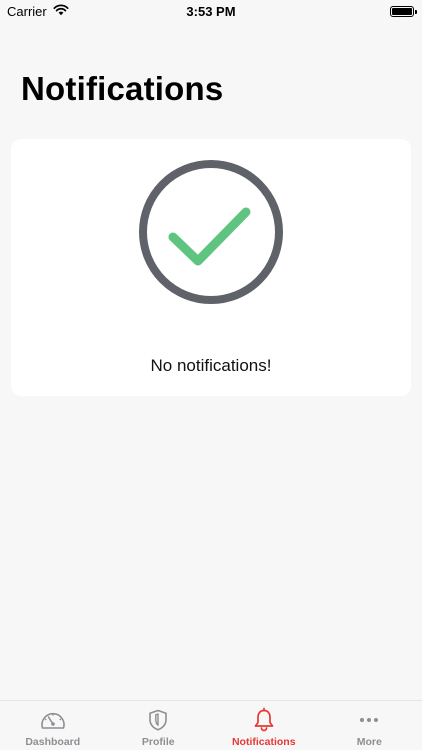 The width and height of the screenshot is (422, 750). I want to click on tab-profile: Profile, so click(159, 725).